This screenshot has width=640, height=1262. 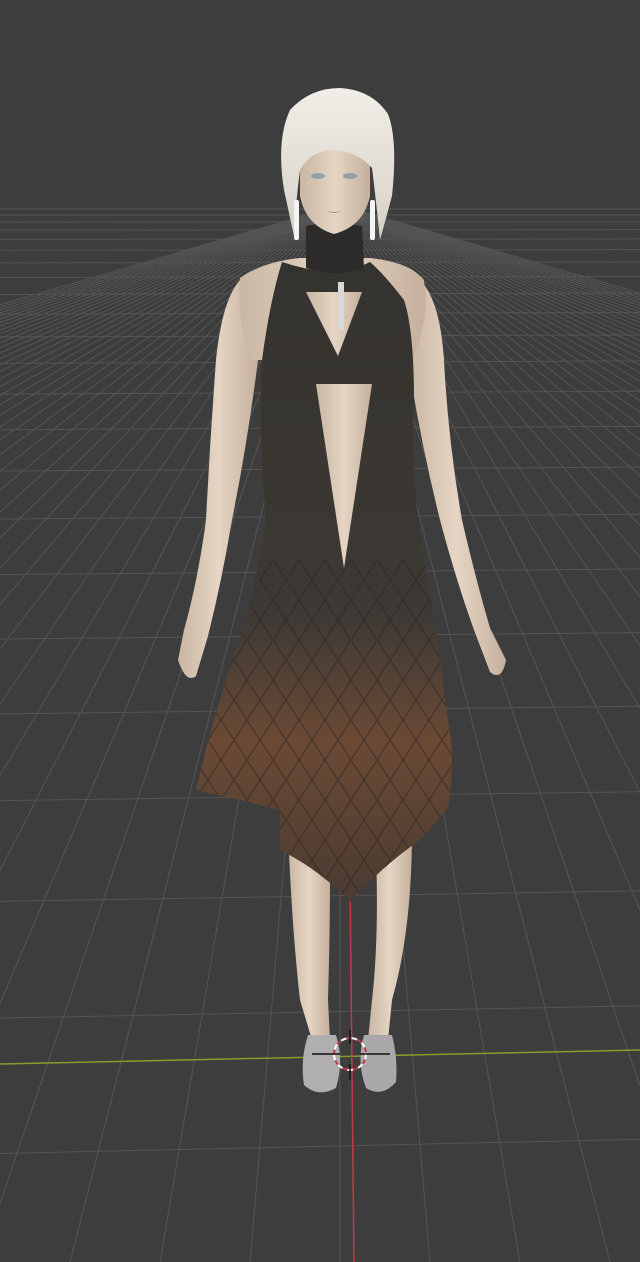 I want to click on right-eye, so click(x=350, y=176).